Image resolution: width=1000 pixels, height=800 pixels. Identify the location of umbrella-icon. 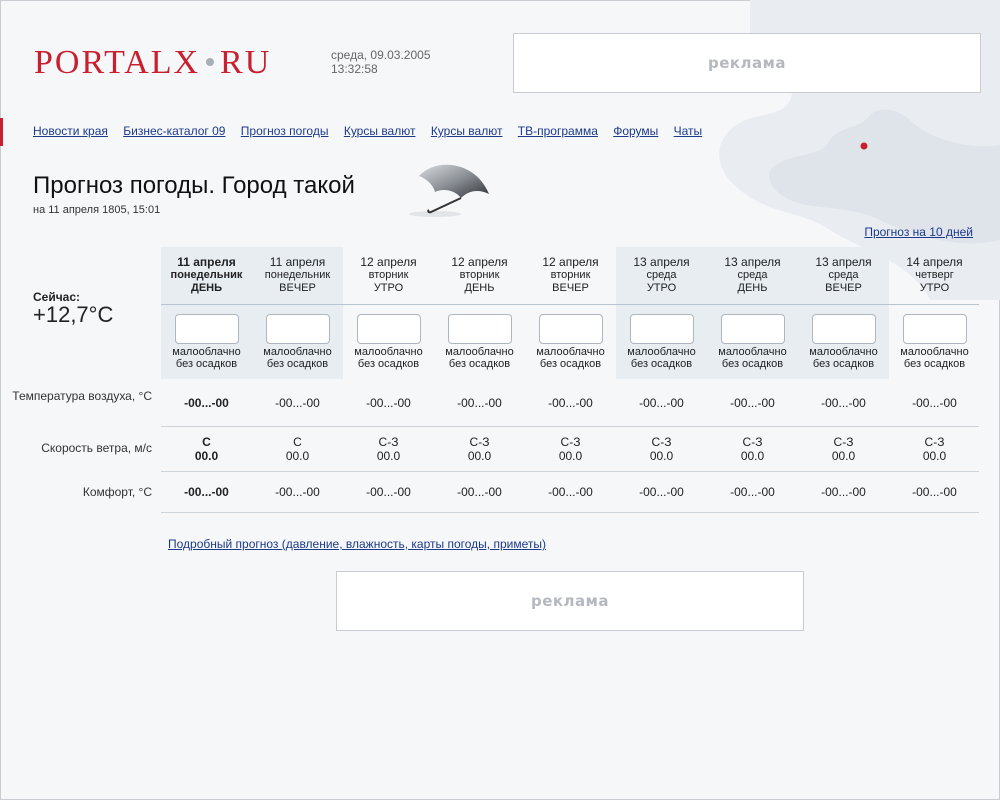
(449, 190).